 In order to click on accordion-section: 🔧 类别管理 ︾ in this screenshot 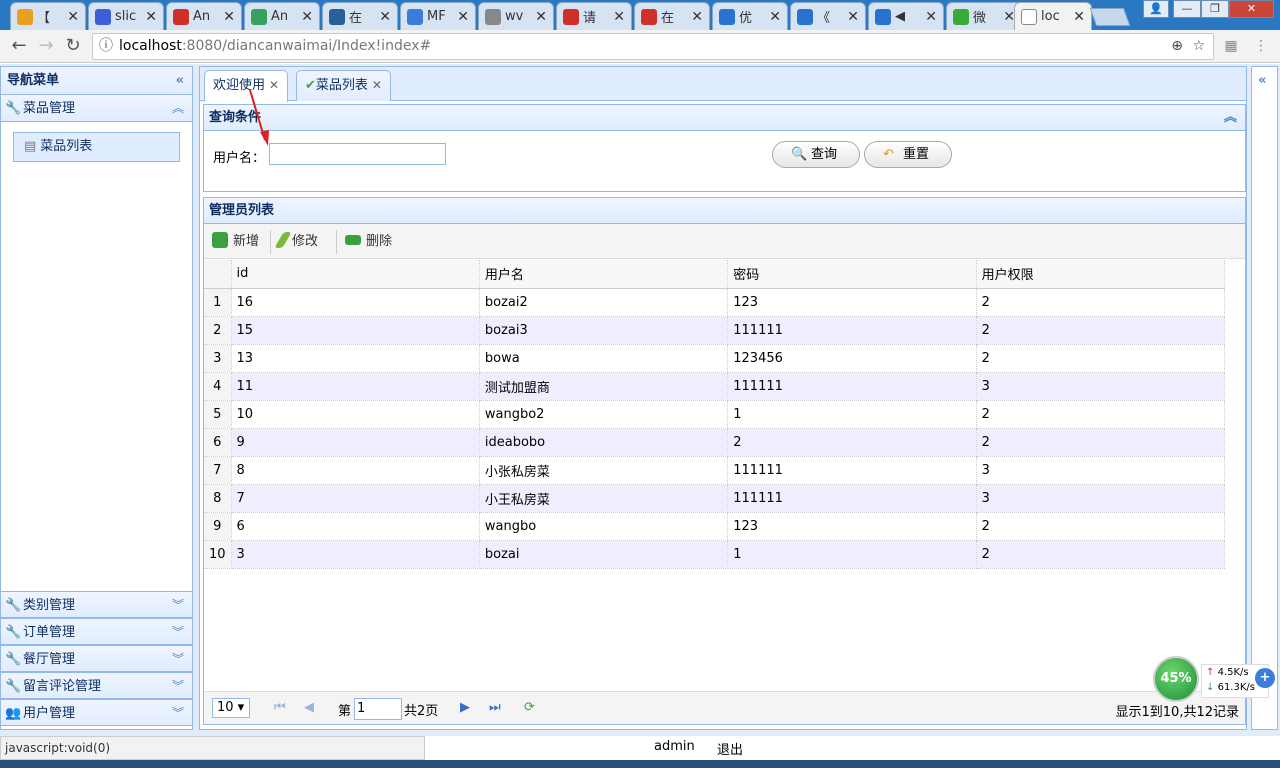, I will do `click(96, 604)`.